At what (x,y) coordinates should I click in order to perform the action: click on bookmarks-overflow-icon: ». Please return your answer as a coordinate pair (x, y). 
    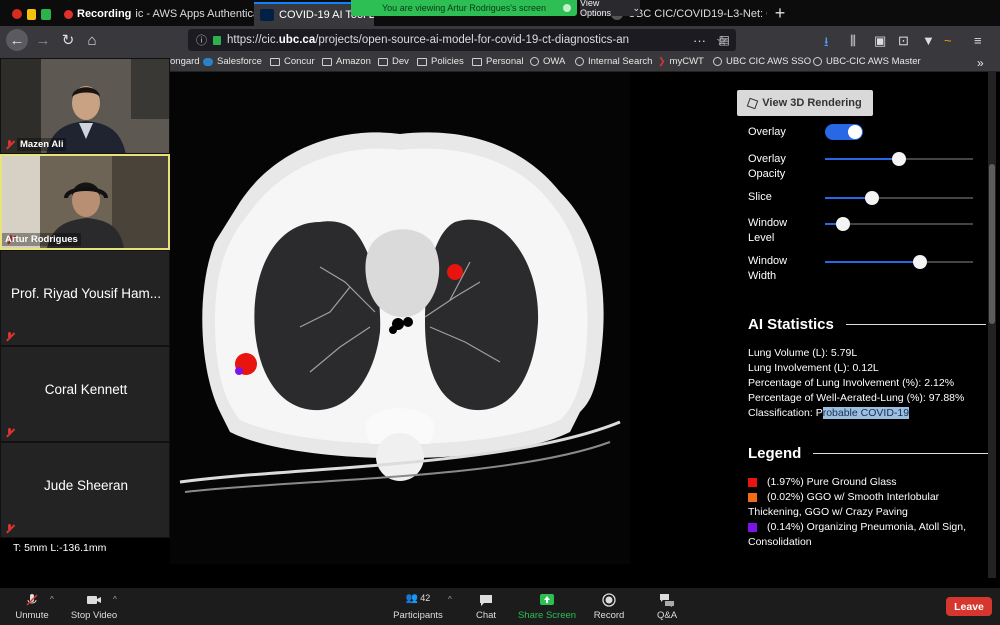
    Looking at the image, I should click on (980, 63).